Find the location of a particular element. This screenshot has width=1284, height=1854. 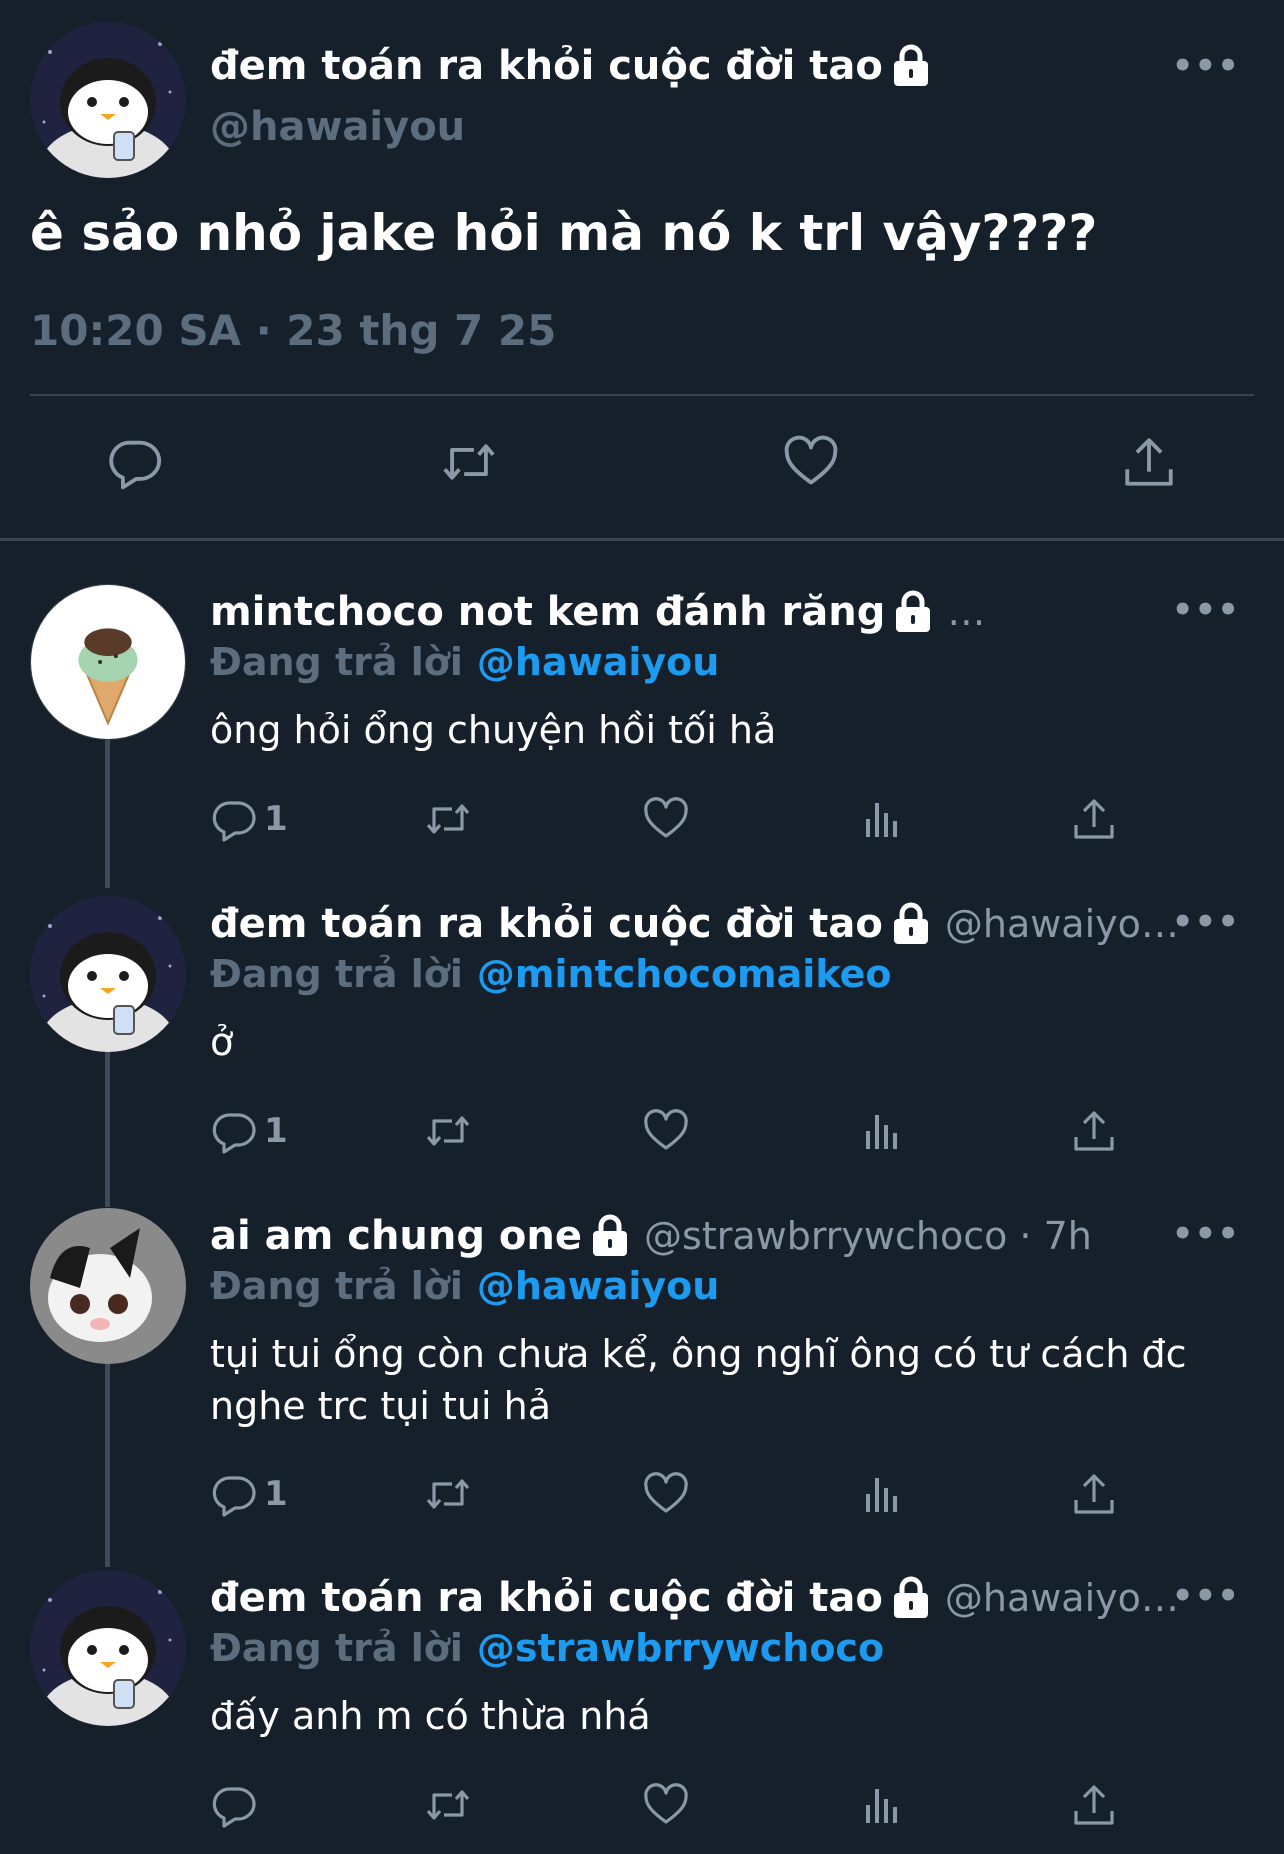

tweet-action-bar is located at coordinates (642, 467).